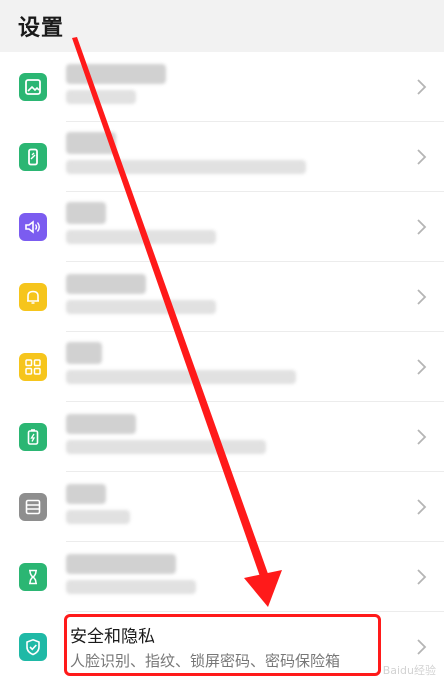 This screenshot has width=444, height=684. Describe the element at coordinates (222, 87) in the screenshot. I see `settings-item-display` at that location.